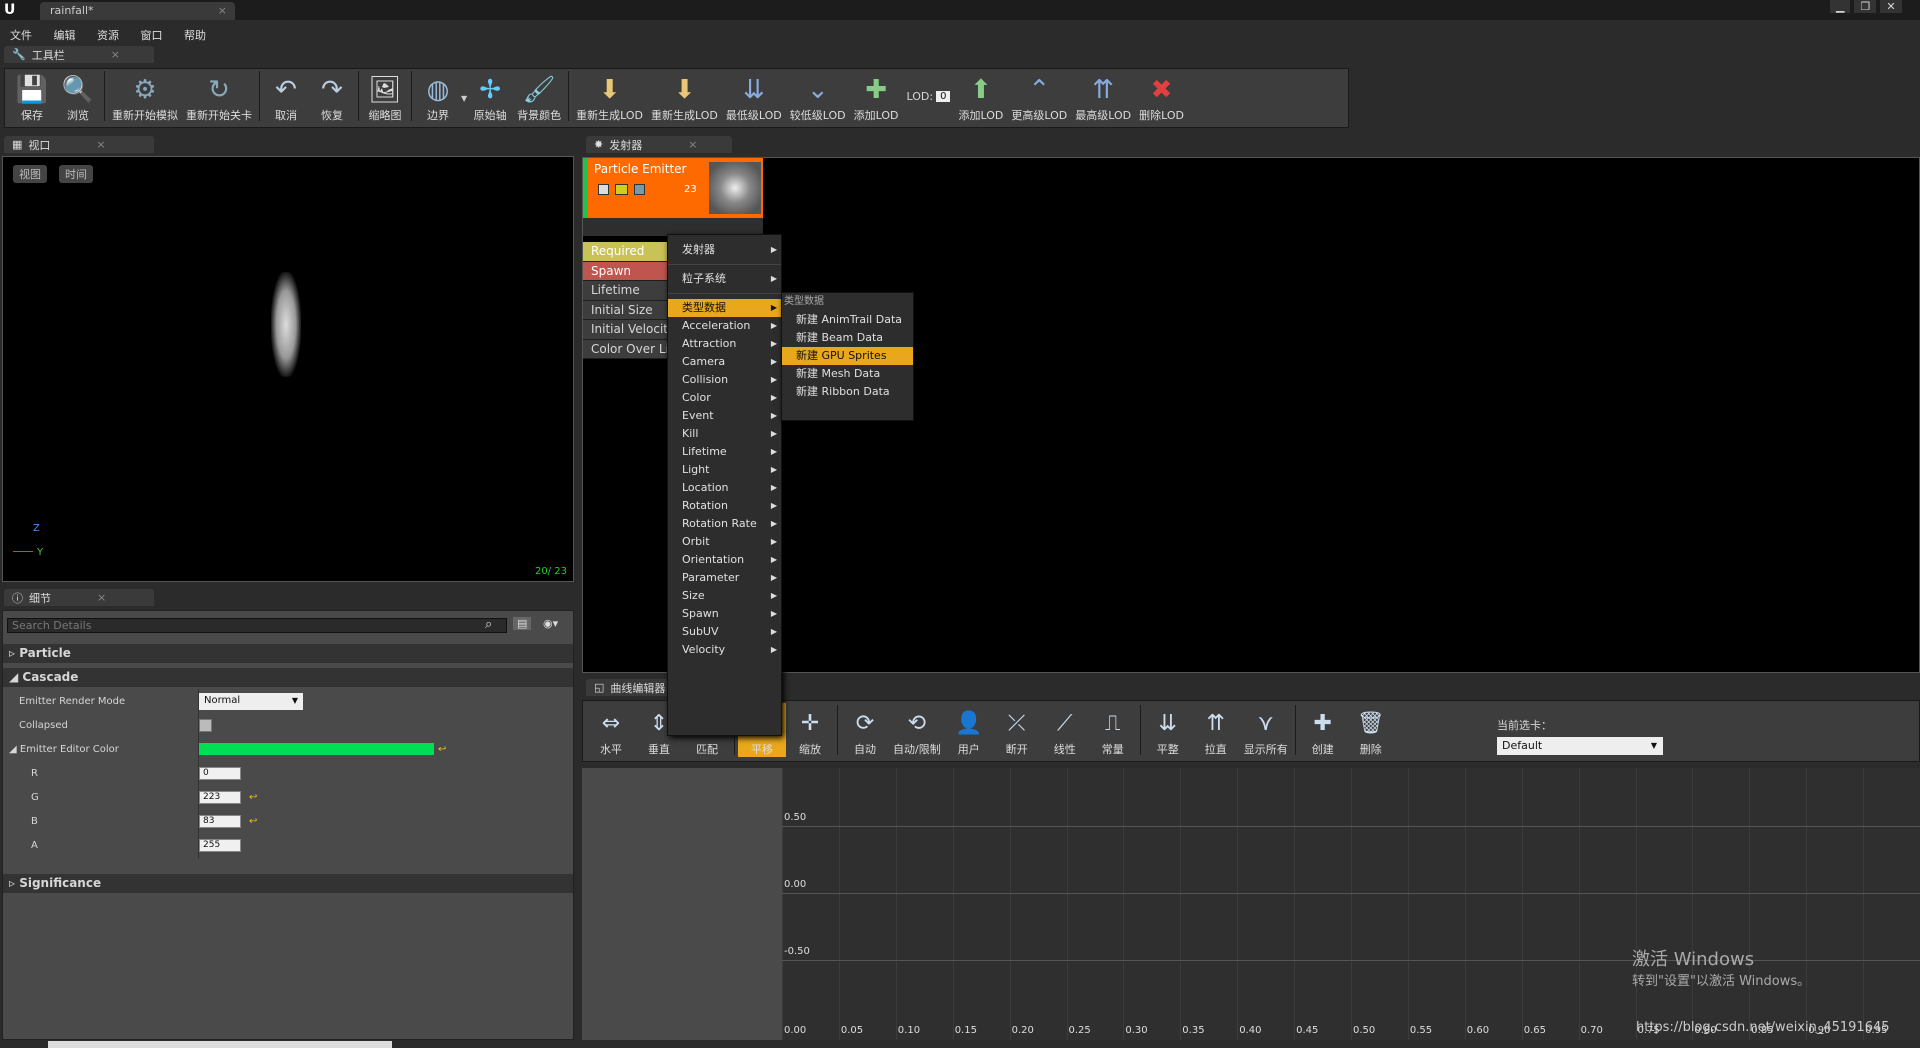 The image size is (1920, 1048). What do you see at coordinates (1216, 730) in the screenshot?
I see `curve-btn-12: ⇈ 拉直` at bounding box center [1216, 730].